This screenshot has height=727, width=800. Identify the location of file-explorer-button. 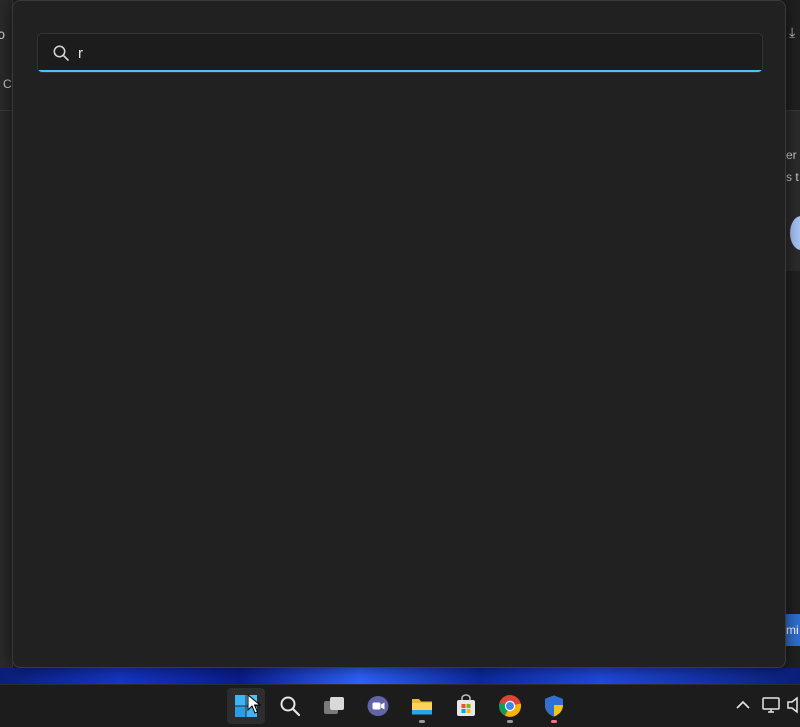
(422, 706).